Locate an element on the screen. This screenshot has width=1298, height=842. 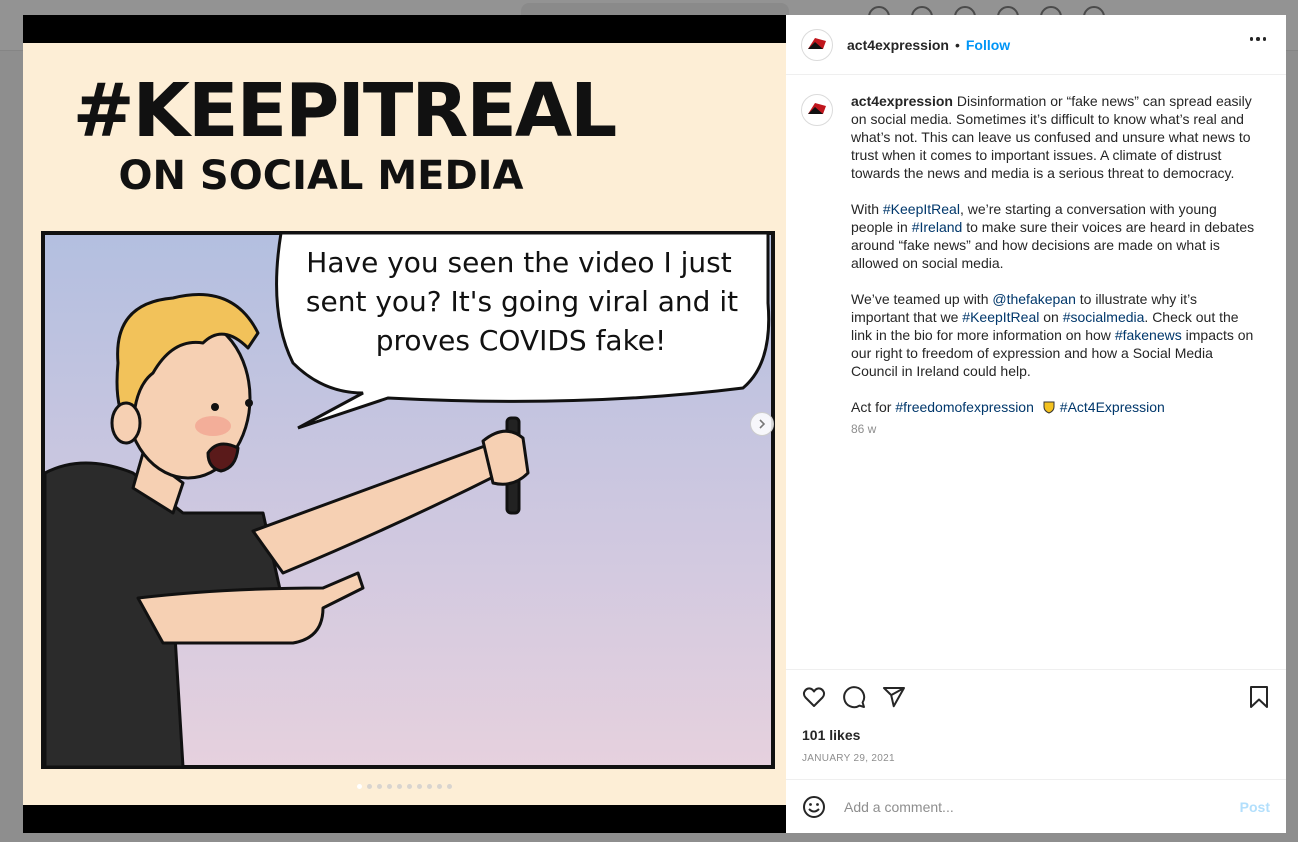
comic-title: #KEEPITREAL is located at coordinates (344, 111).